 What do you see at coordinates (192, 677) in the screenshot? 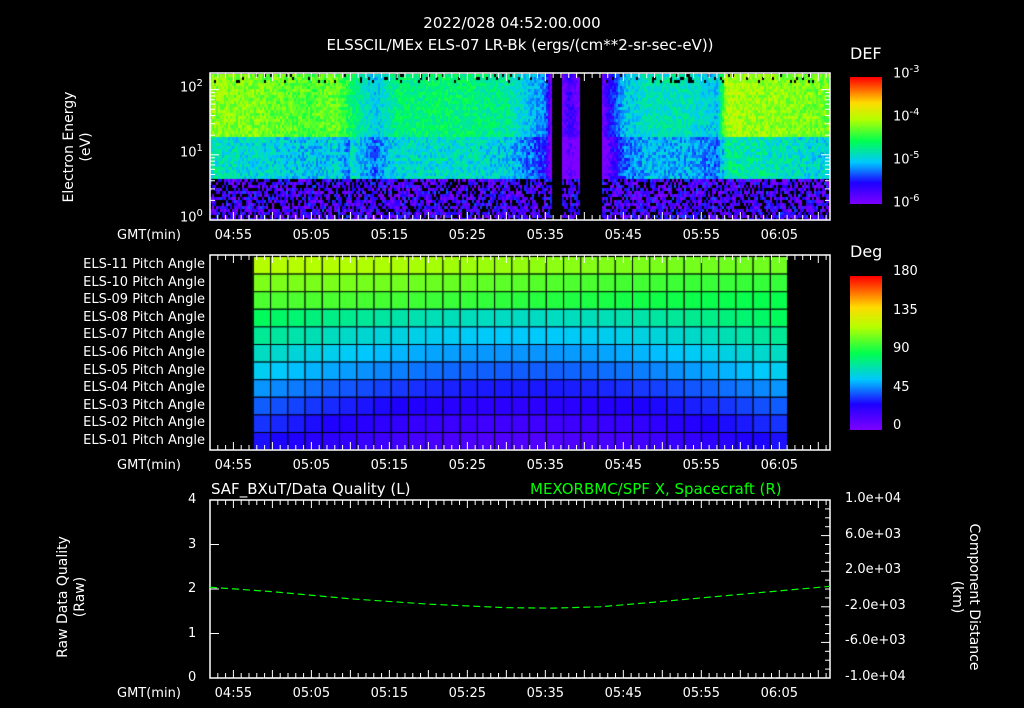
I see `left-tick-label: 0` at bounding box center [192, 677].